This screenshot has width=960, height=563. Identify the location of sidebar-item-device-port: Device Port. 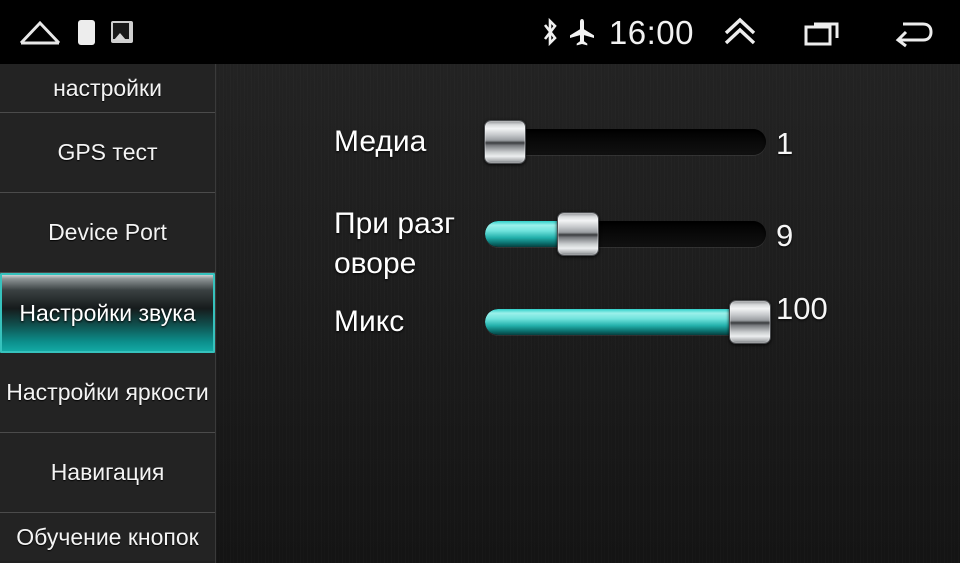
(107, 233).